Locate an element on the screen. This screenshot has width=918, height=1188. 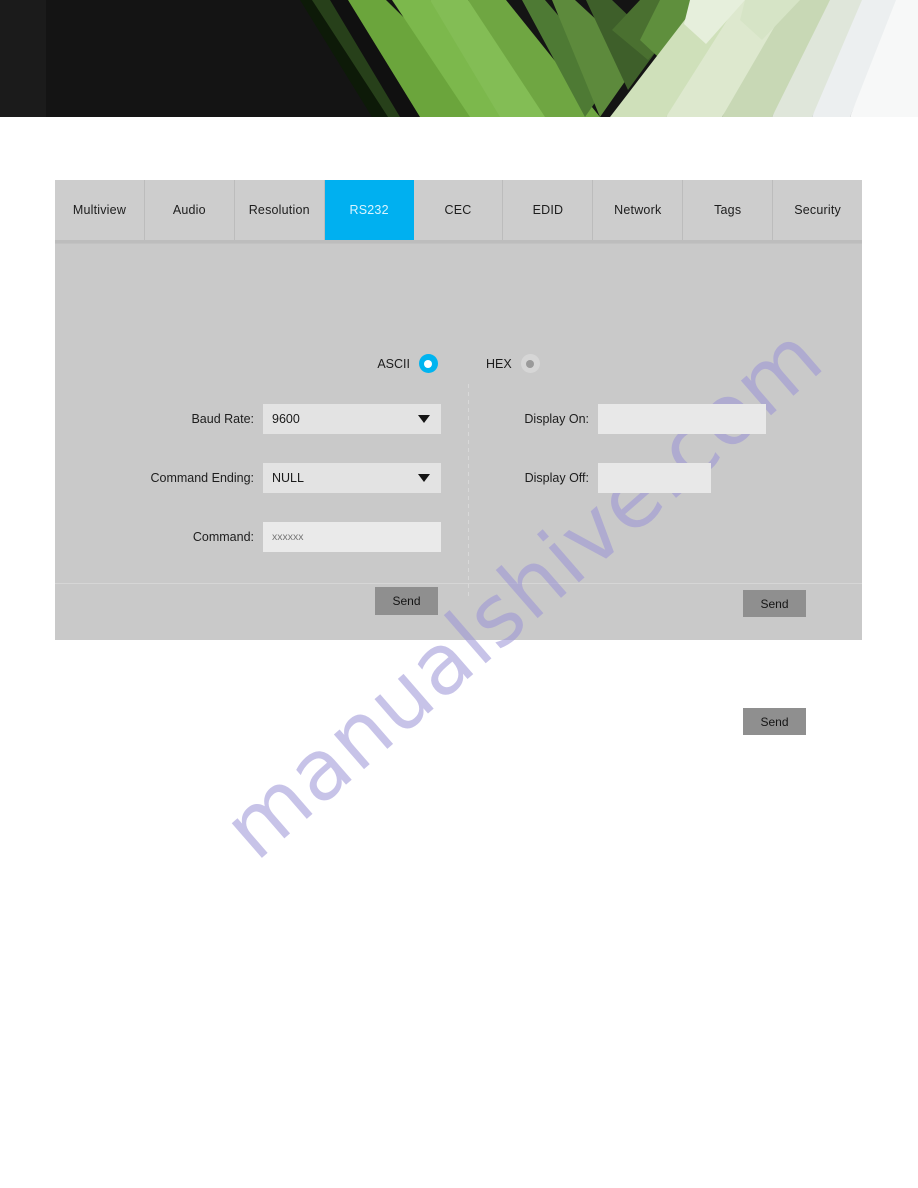
command-ending-select: NULL is located at coordinates (352, 478).